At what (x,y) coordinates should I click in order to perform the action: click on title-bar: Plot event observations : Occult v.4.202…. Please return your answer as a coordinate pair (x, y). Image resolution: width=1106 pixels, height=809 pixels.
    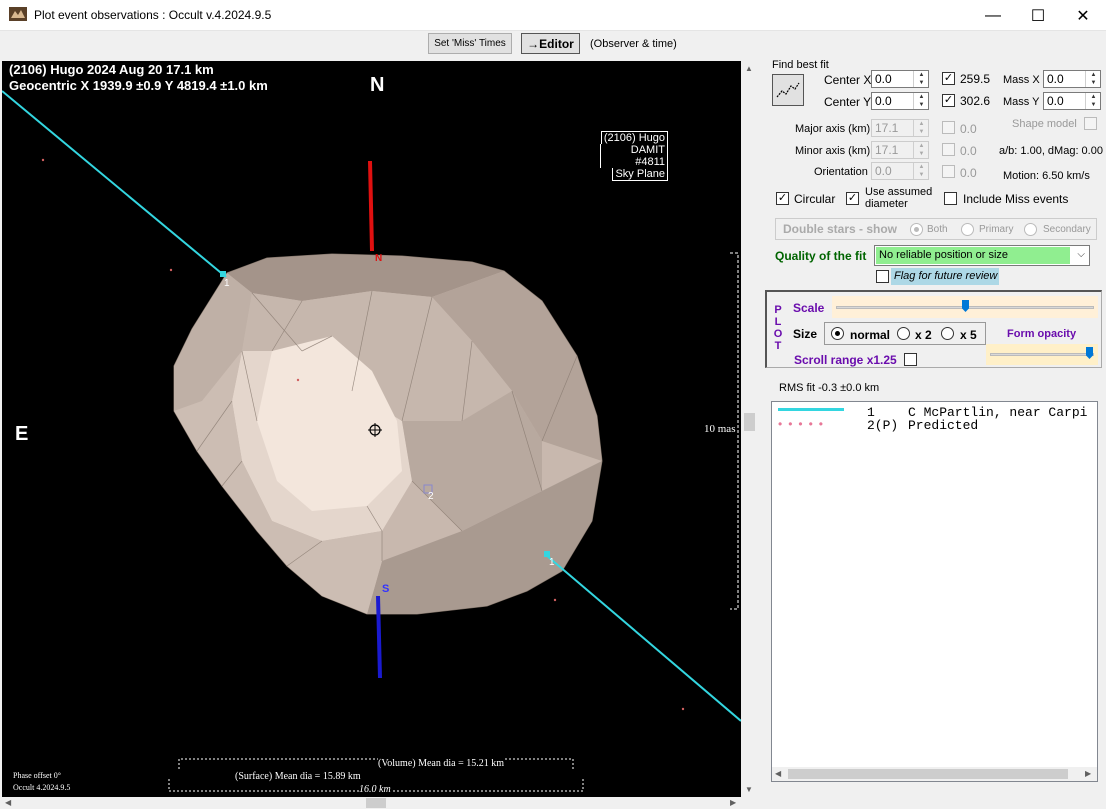
    Looking at the image, I should click on (553, 15).